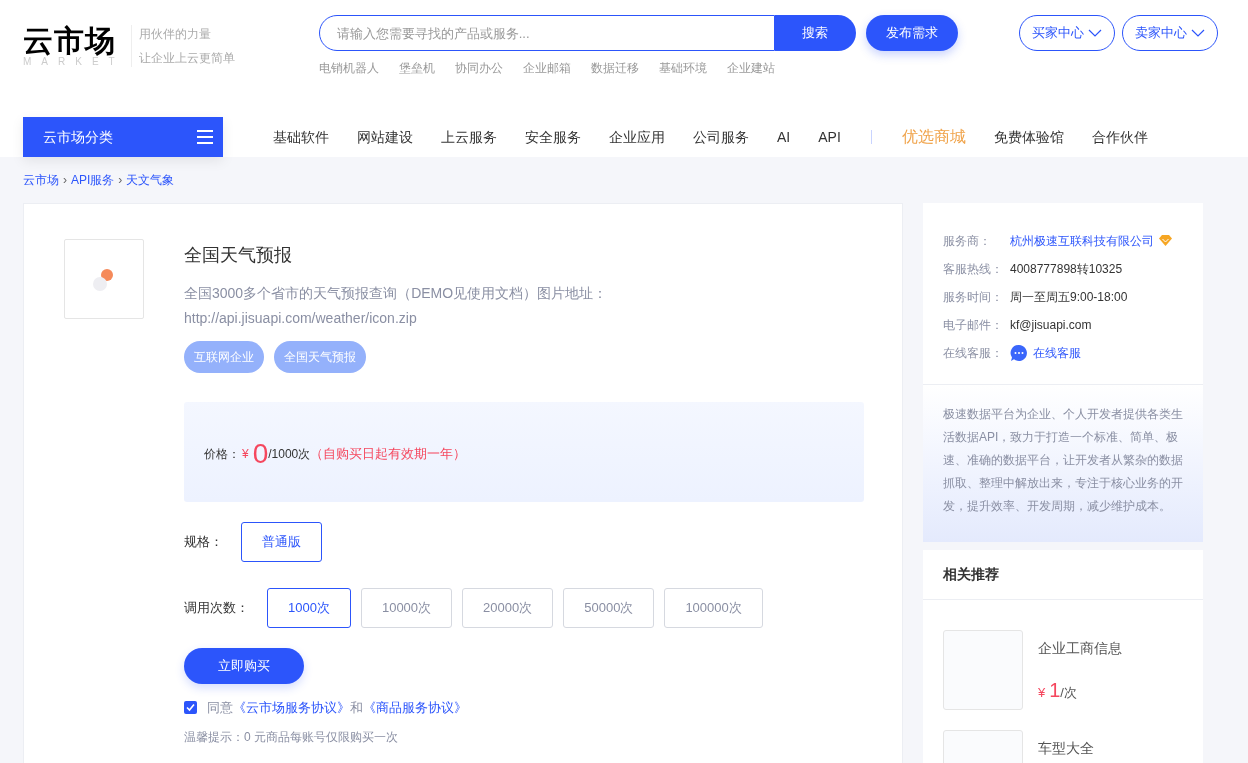  Describe the element at coordinates (291, 737) in the screenshot. I see `tip-text: 温馨提示：0 元商品每账号仅限购买一次` at that location.